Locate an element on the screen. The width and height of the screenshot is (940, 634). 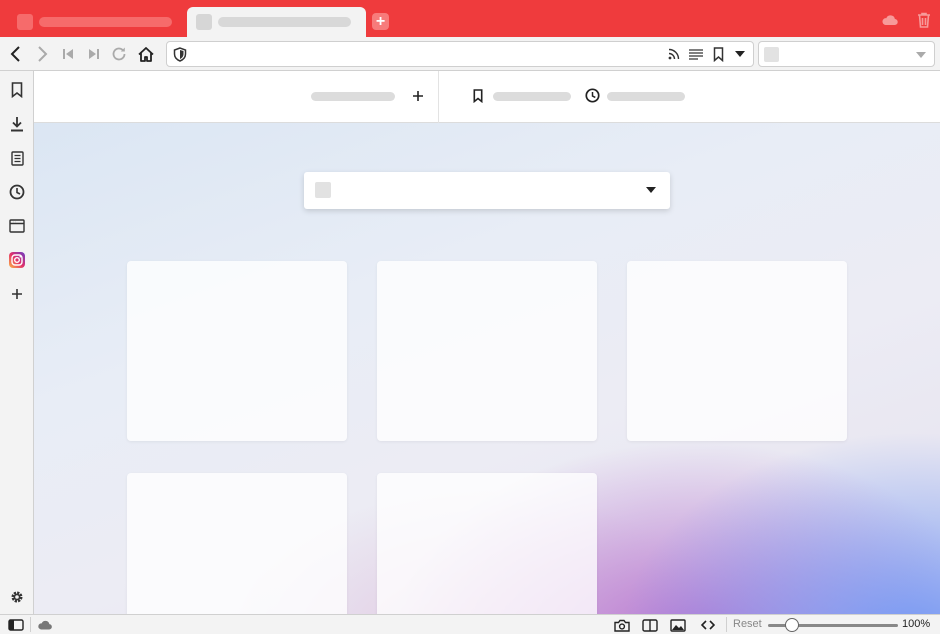
image-icon is located at coordinates (678, 625).